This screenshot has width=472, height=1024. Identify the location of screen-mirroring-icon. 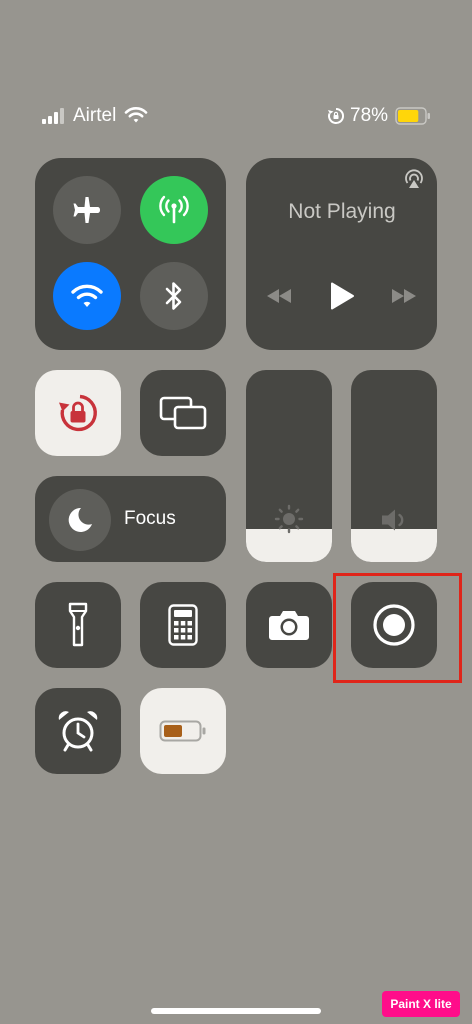
(183, 413).